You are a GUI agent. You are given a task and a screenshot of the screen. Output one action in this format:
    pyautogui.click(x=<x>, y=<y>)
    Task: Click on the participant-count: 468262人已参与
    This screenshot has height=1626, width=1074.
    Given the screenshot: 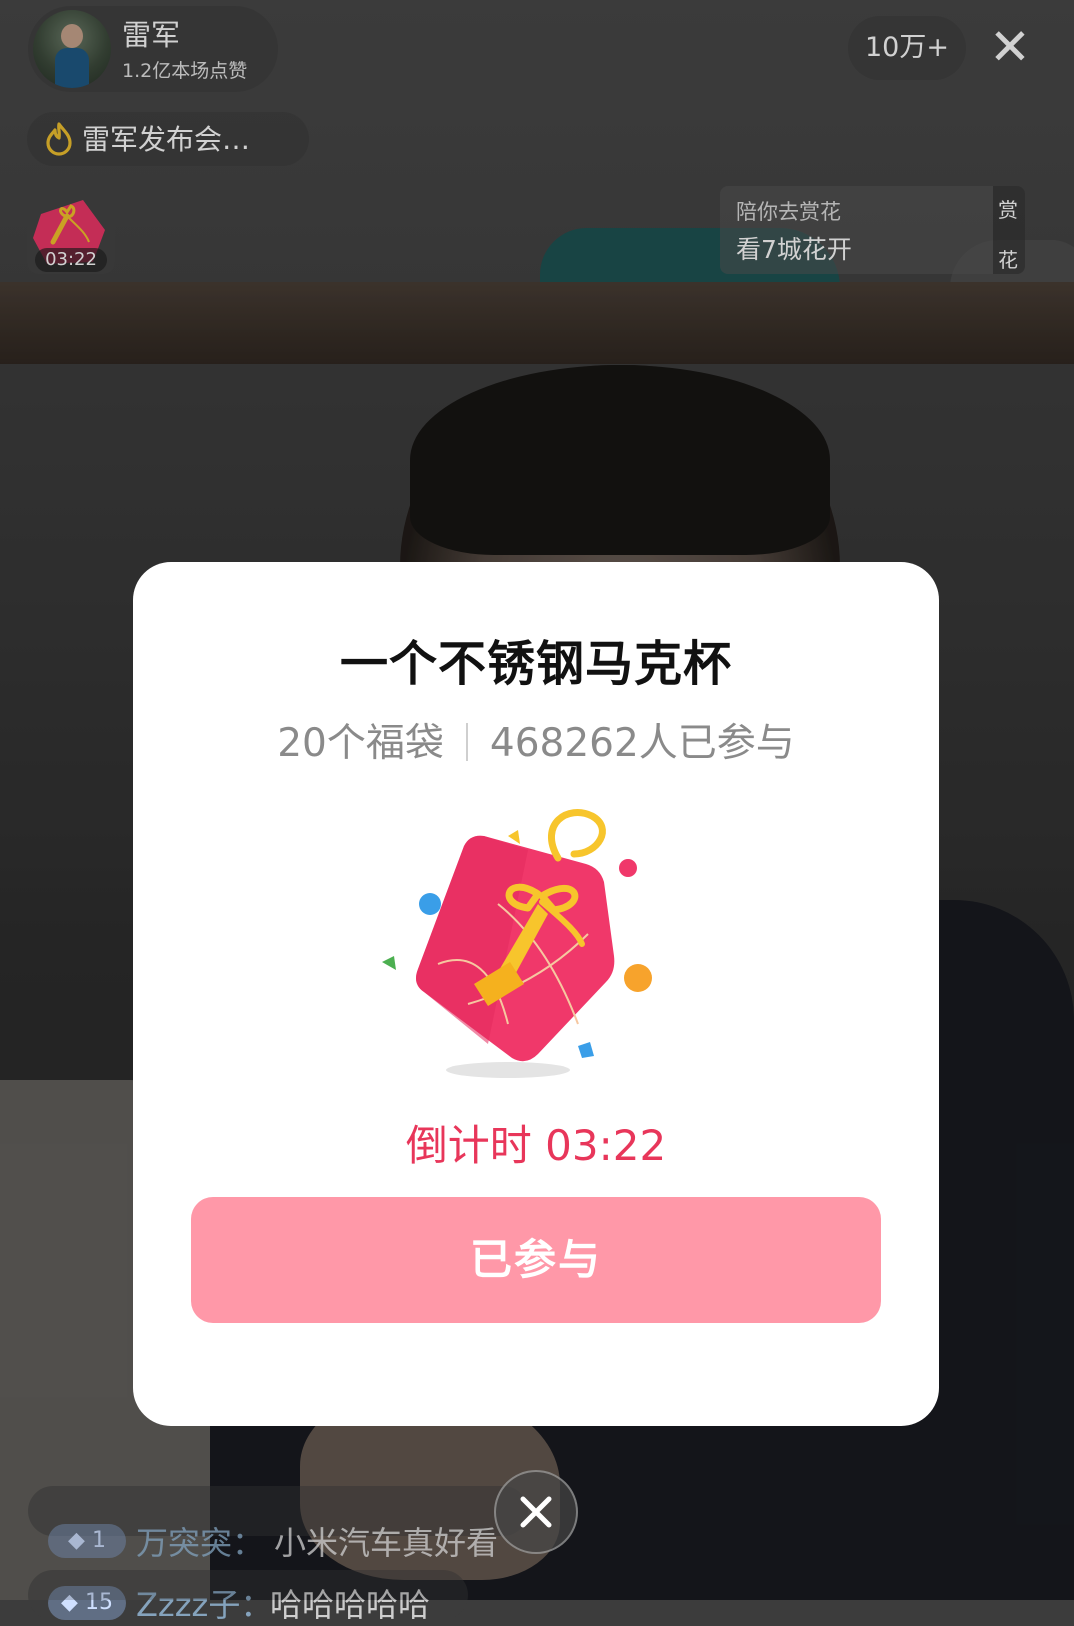 What is the action you would take?
    pyautogui.click(x=642, y=743)
    